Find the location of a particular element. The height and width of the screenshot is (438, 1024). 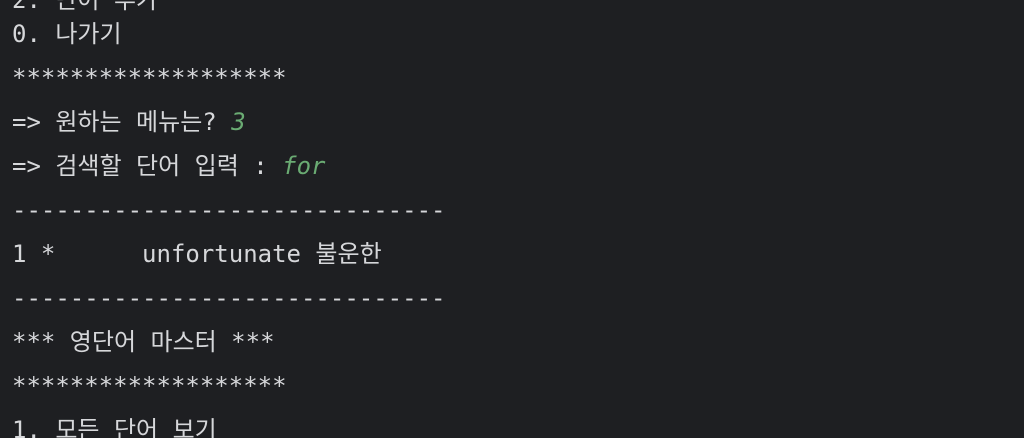

menu-choice-prompt: => 원하는 메뉴는? is located at coordinates (122, 122).